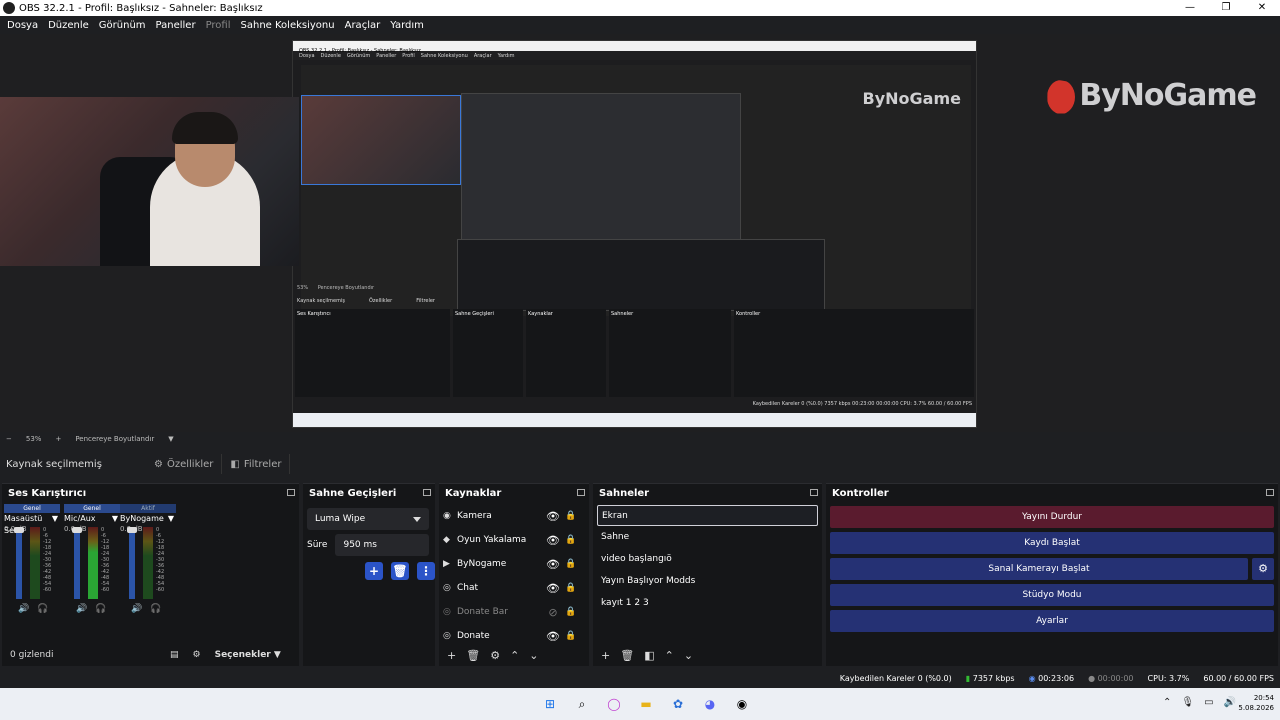  What do you see at coordinates (353, 493) in the screenshot?
I see `transitions-title: Sahne Geçişleri` at bounding box center [353, 493].